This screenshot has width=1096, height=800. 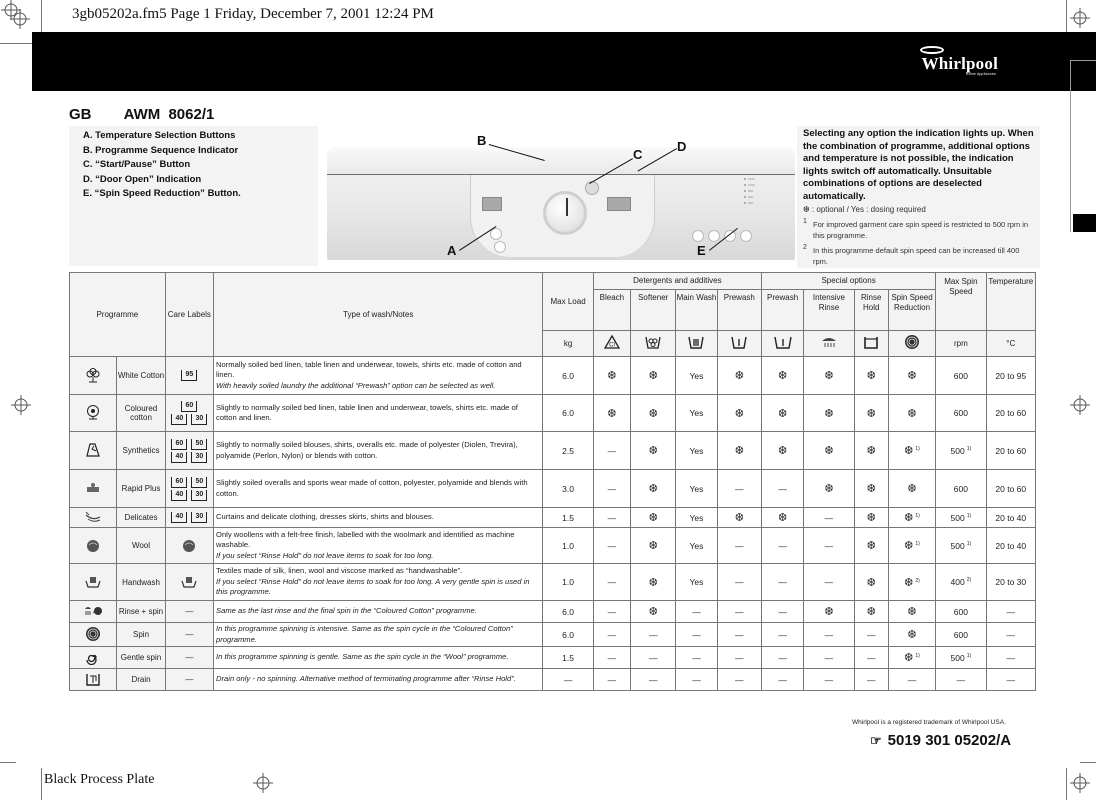 I want to click on part-number-value: 5019 301 05202/A, so click(x=949, y=740).